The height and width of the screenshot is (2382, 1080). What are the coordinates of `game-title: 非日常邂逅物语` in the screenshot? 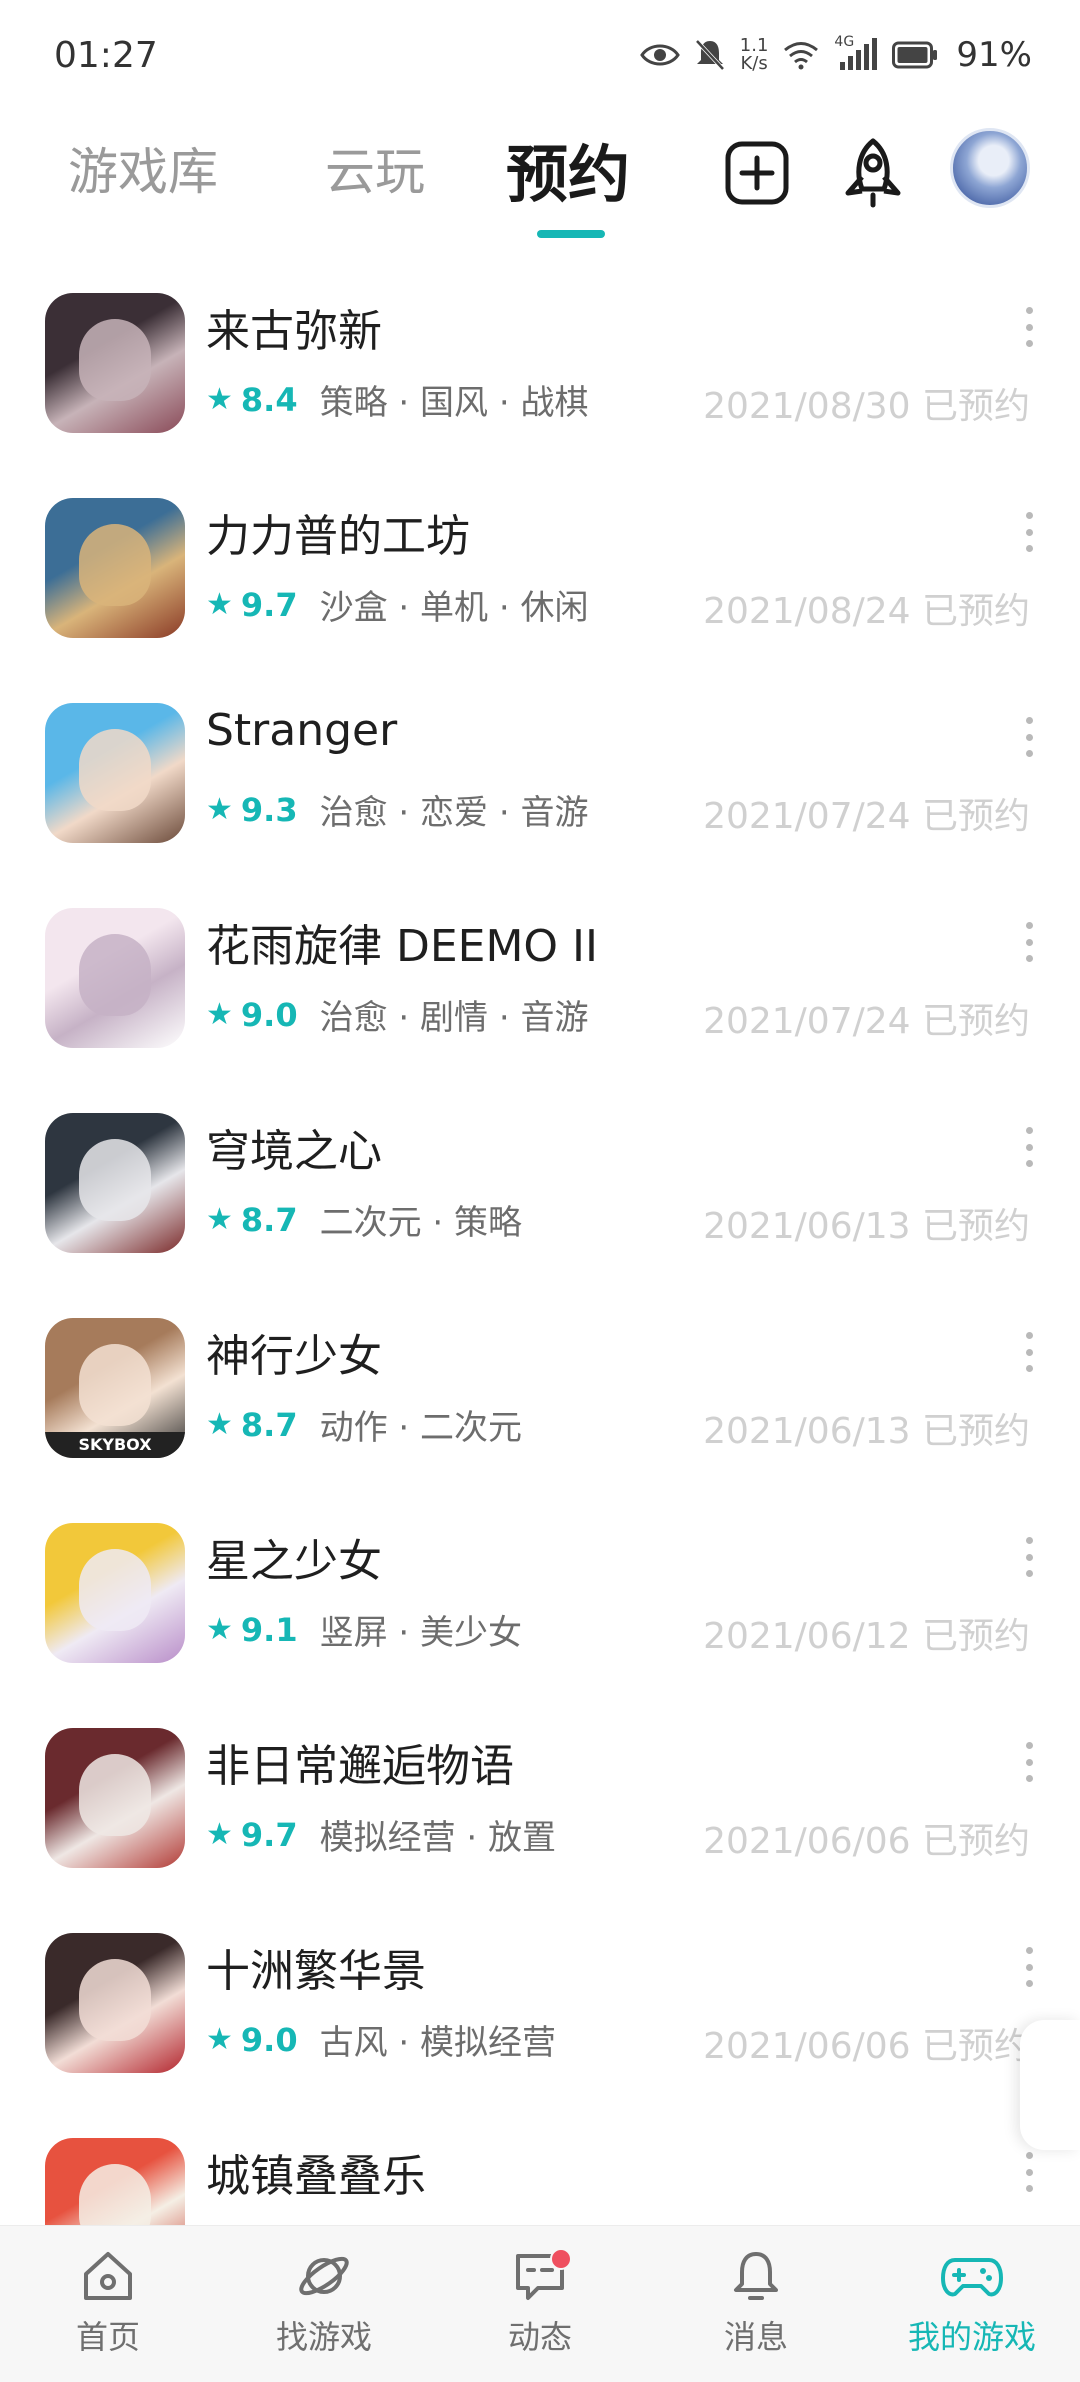 It's located at (360, 1762).